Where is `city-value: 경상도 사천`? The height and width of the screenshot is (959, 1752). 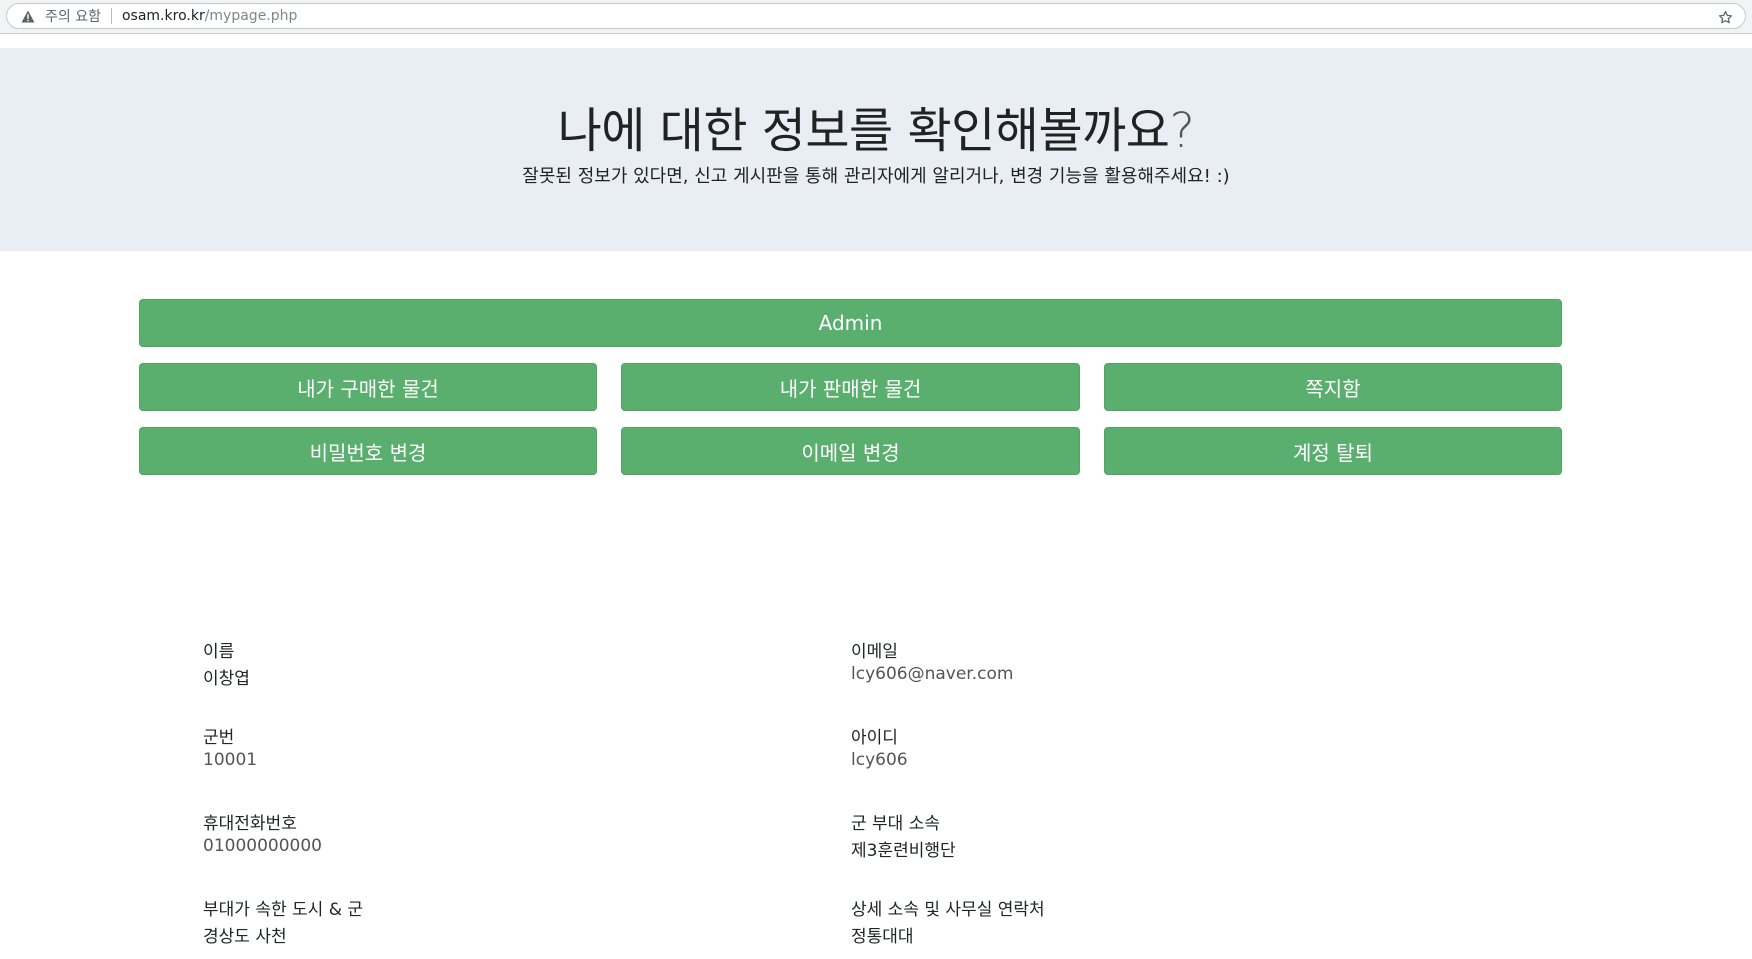 city-value: 경상도 사천 is located at coordinates (245, 937).